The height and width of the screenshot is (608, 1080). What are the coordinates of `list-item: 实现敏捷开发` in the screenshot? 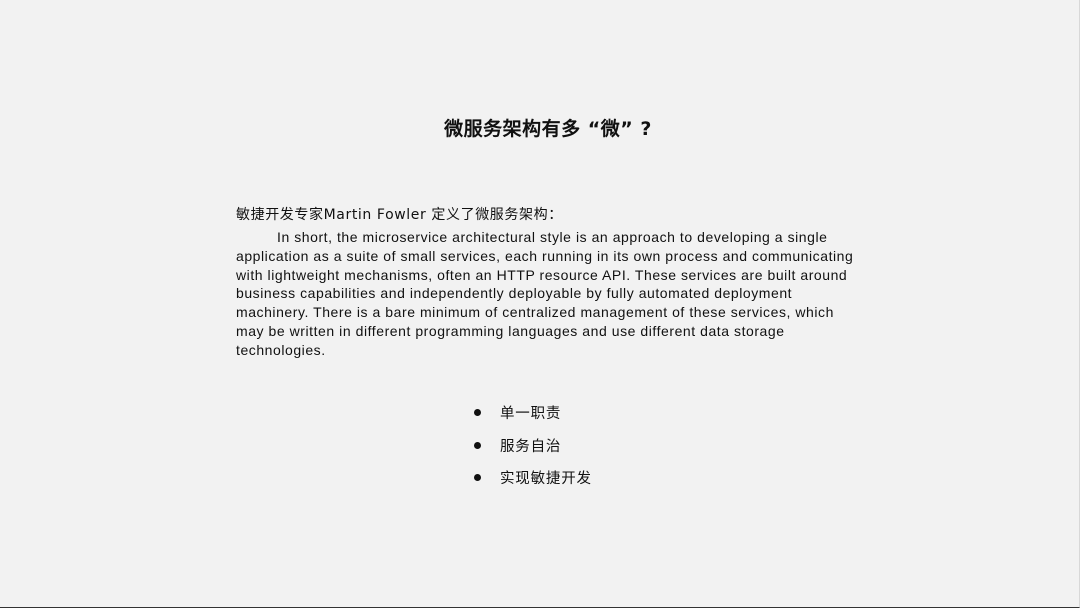 It's located at (533, 477).